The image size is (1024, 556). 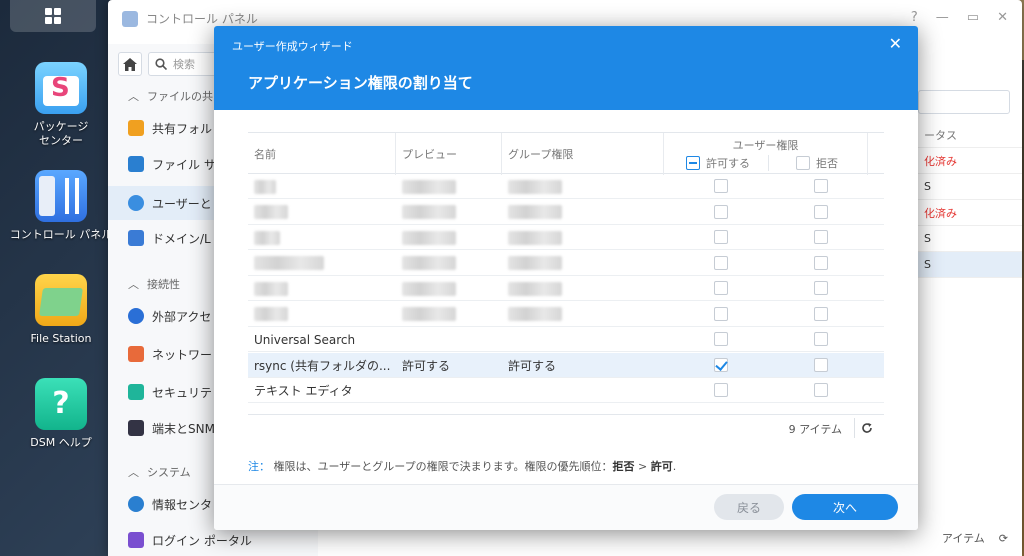 I want to click on back-button: 戻る, so click(x=749, y=507).